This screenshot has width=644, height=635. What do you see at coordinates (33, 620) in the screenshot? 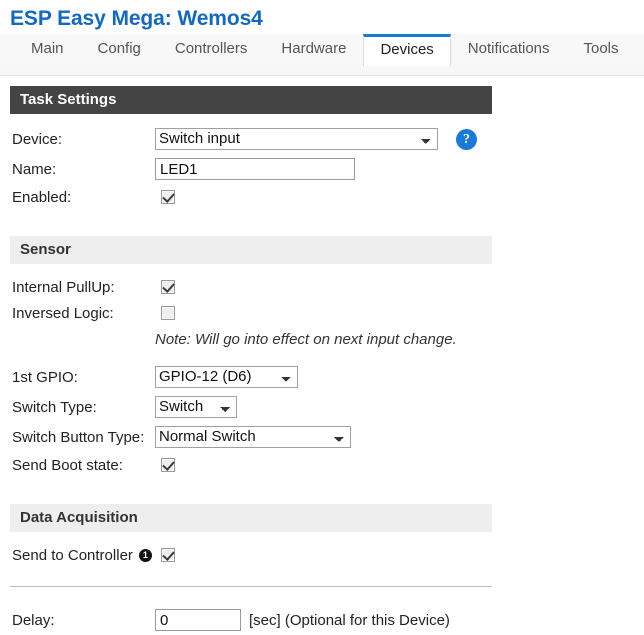
I see `delay-label: Delay:` at bounding box center [33, 620].